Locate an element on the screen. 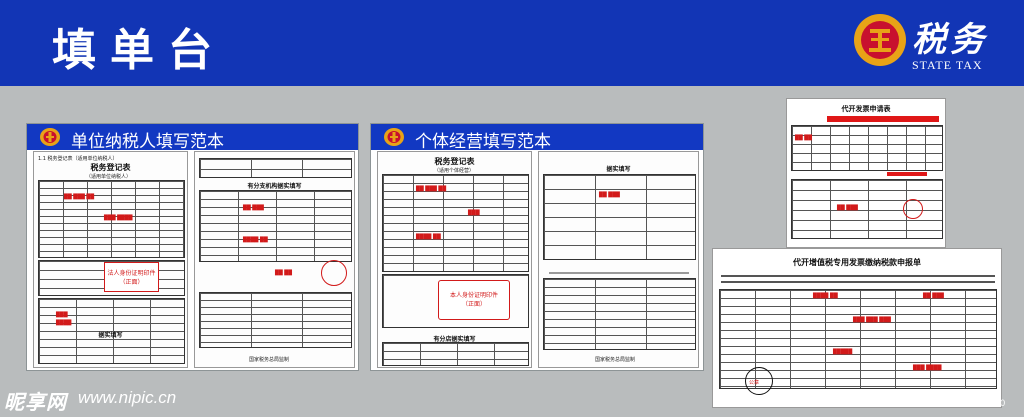 This screenshot has height=417, width=1024. unit-form-fill-note: 据实填写 is located at coordinates (110, 335).